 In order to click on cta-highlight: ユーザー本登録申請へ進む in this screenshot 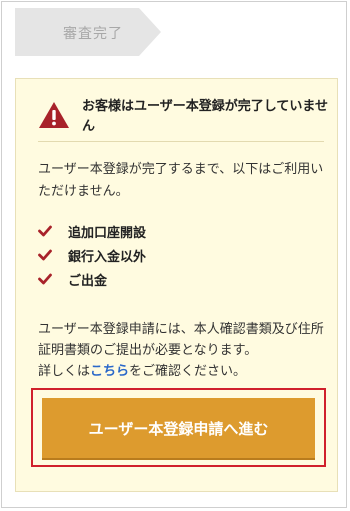, I will do `click(178, 427)`.